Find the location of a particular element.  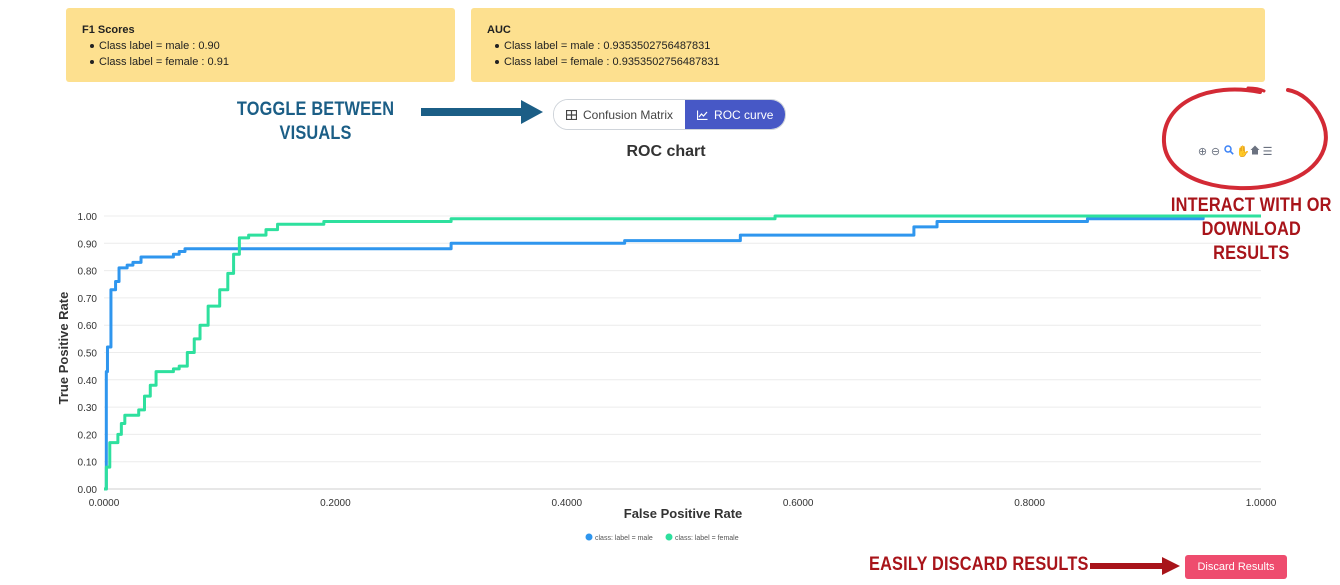

x-tick-label: 1.0000 is located at coordinates (1261, 503).